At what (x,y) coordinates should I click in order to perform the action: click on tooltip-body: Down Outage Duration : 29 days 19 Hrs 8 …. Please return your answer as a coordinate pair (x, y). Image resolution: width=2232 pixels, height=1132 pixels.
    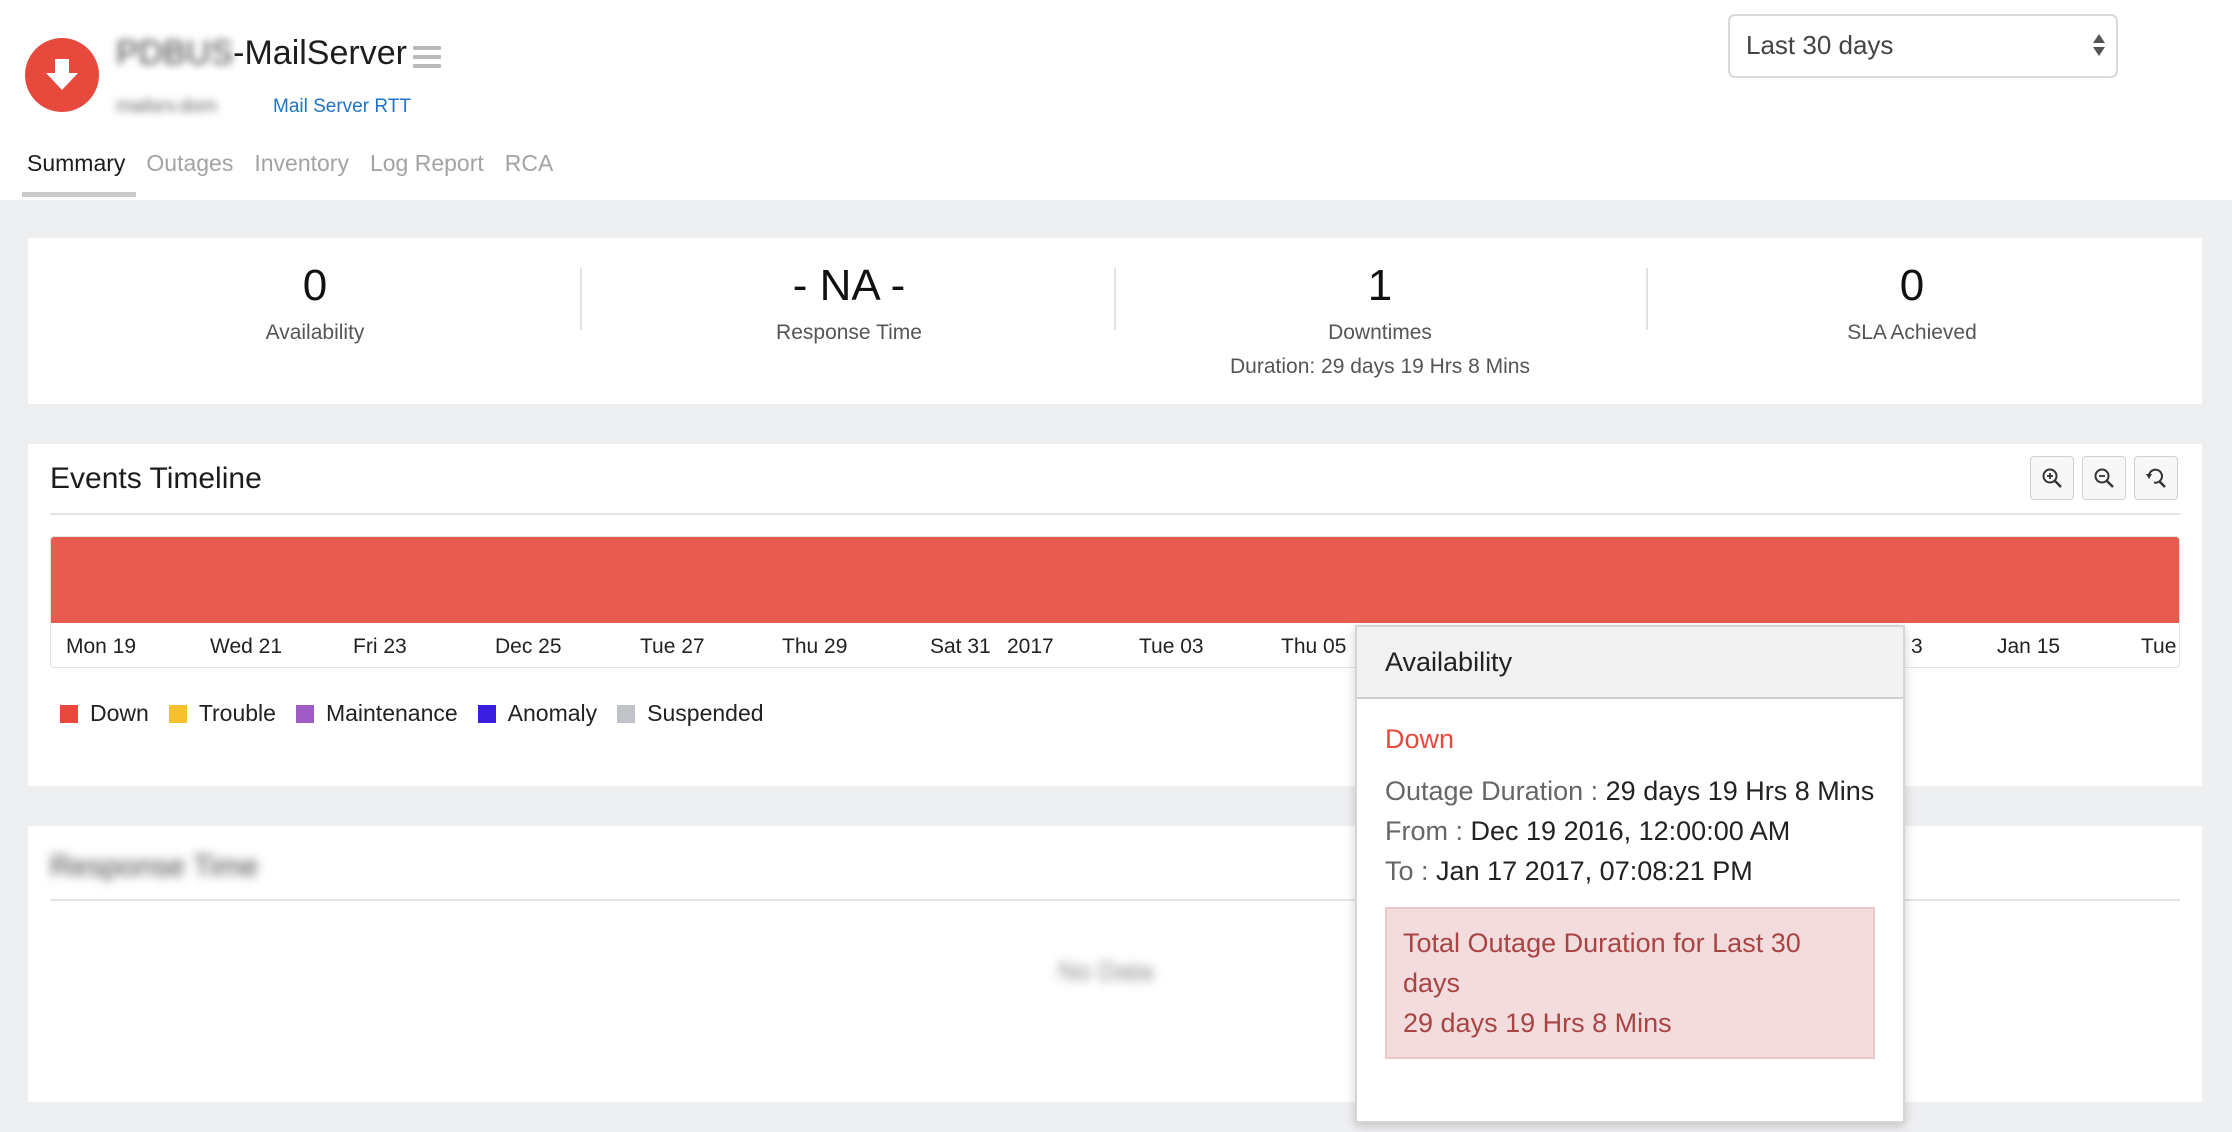
    Looking at the image, I should click on (1630, 889).